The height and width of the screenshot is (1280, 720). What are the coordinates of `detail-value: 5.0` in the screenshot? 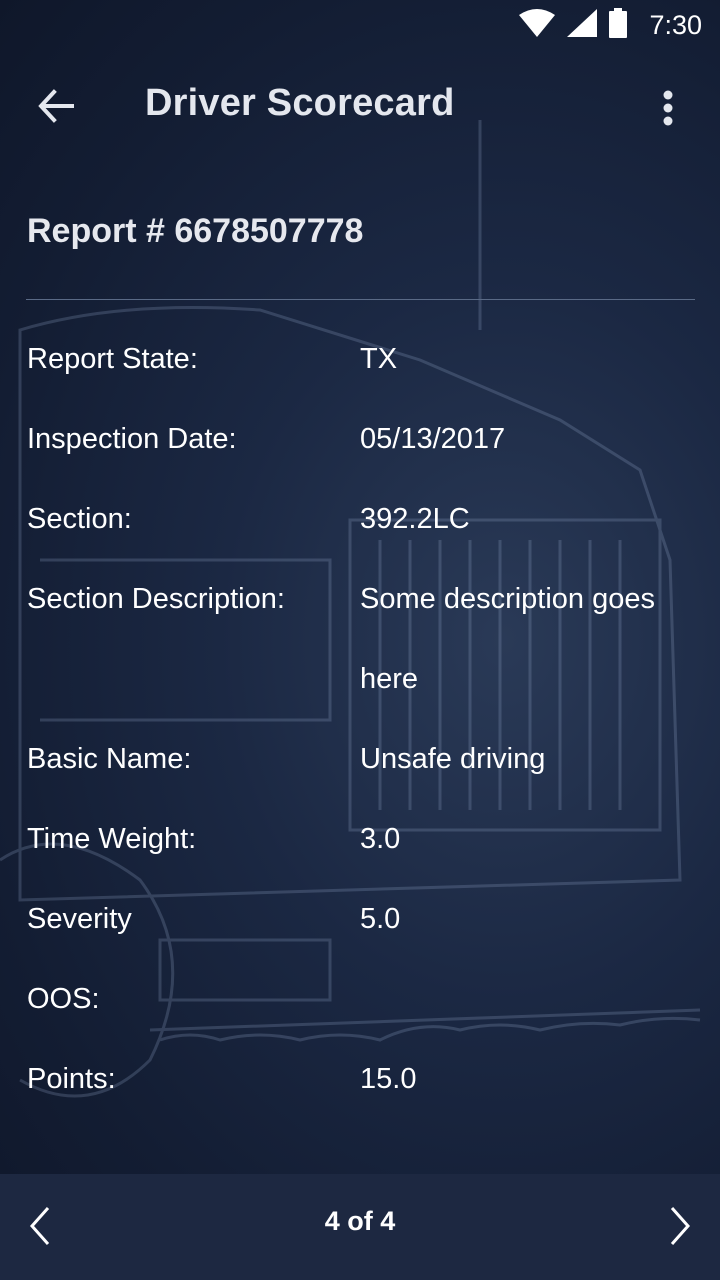 It's located at (380, 919).